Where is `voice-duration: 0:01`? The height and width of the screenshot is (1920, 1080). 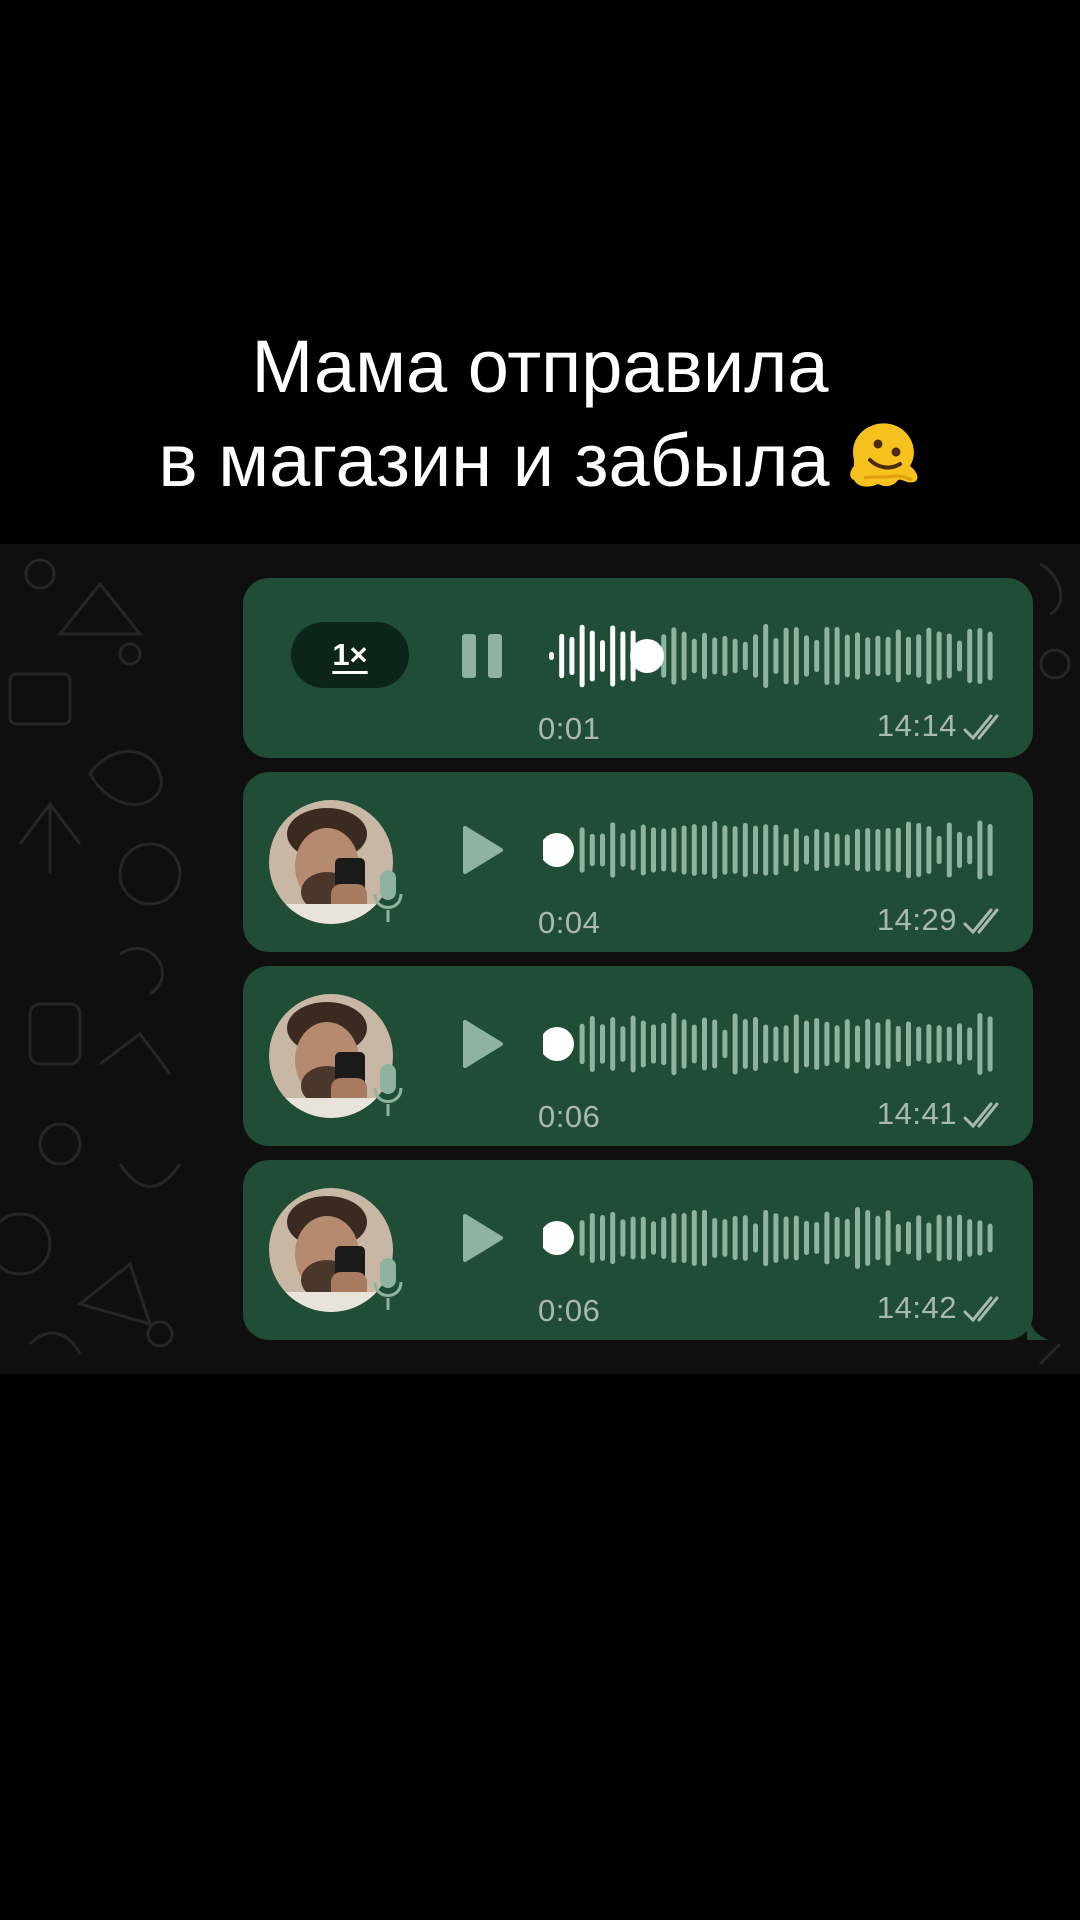 voice-duration: 0:01 is located at coordinates (569, 728).